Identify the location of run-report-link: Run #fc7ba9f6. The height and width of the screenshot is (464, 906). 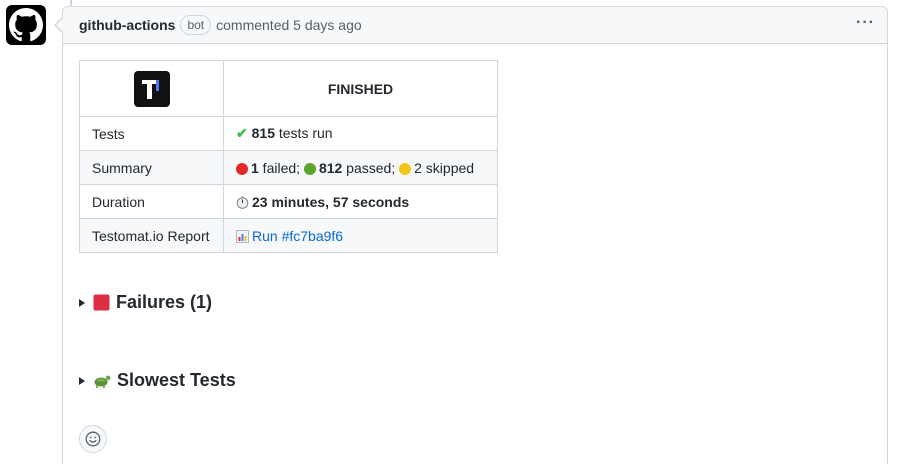
(297, 236).